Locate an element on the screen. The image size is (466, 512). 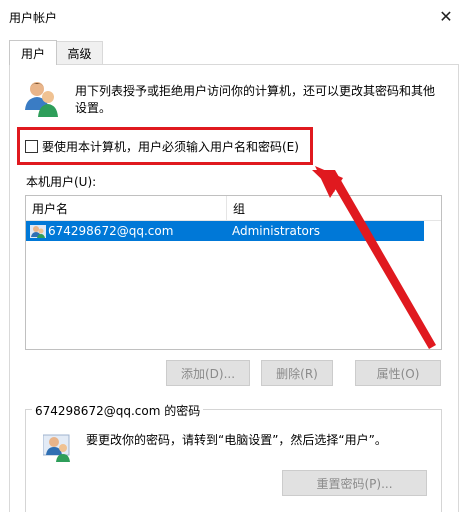
tab-advanced: 高级 is located at coordinates (79, 52).